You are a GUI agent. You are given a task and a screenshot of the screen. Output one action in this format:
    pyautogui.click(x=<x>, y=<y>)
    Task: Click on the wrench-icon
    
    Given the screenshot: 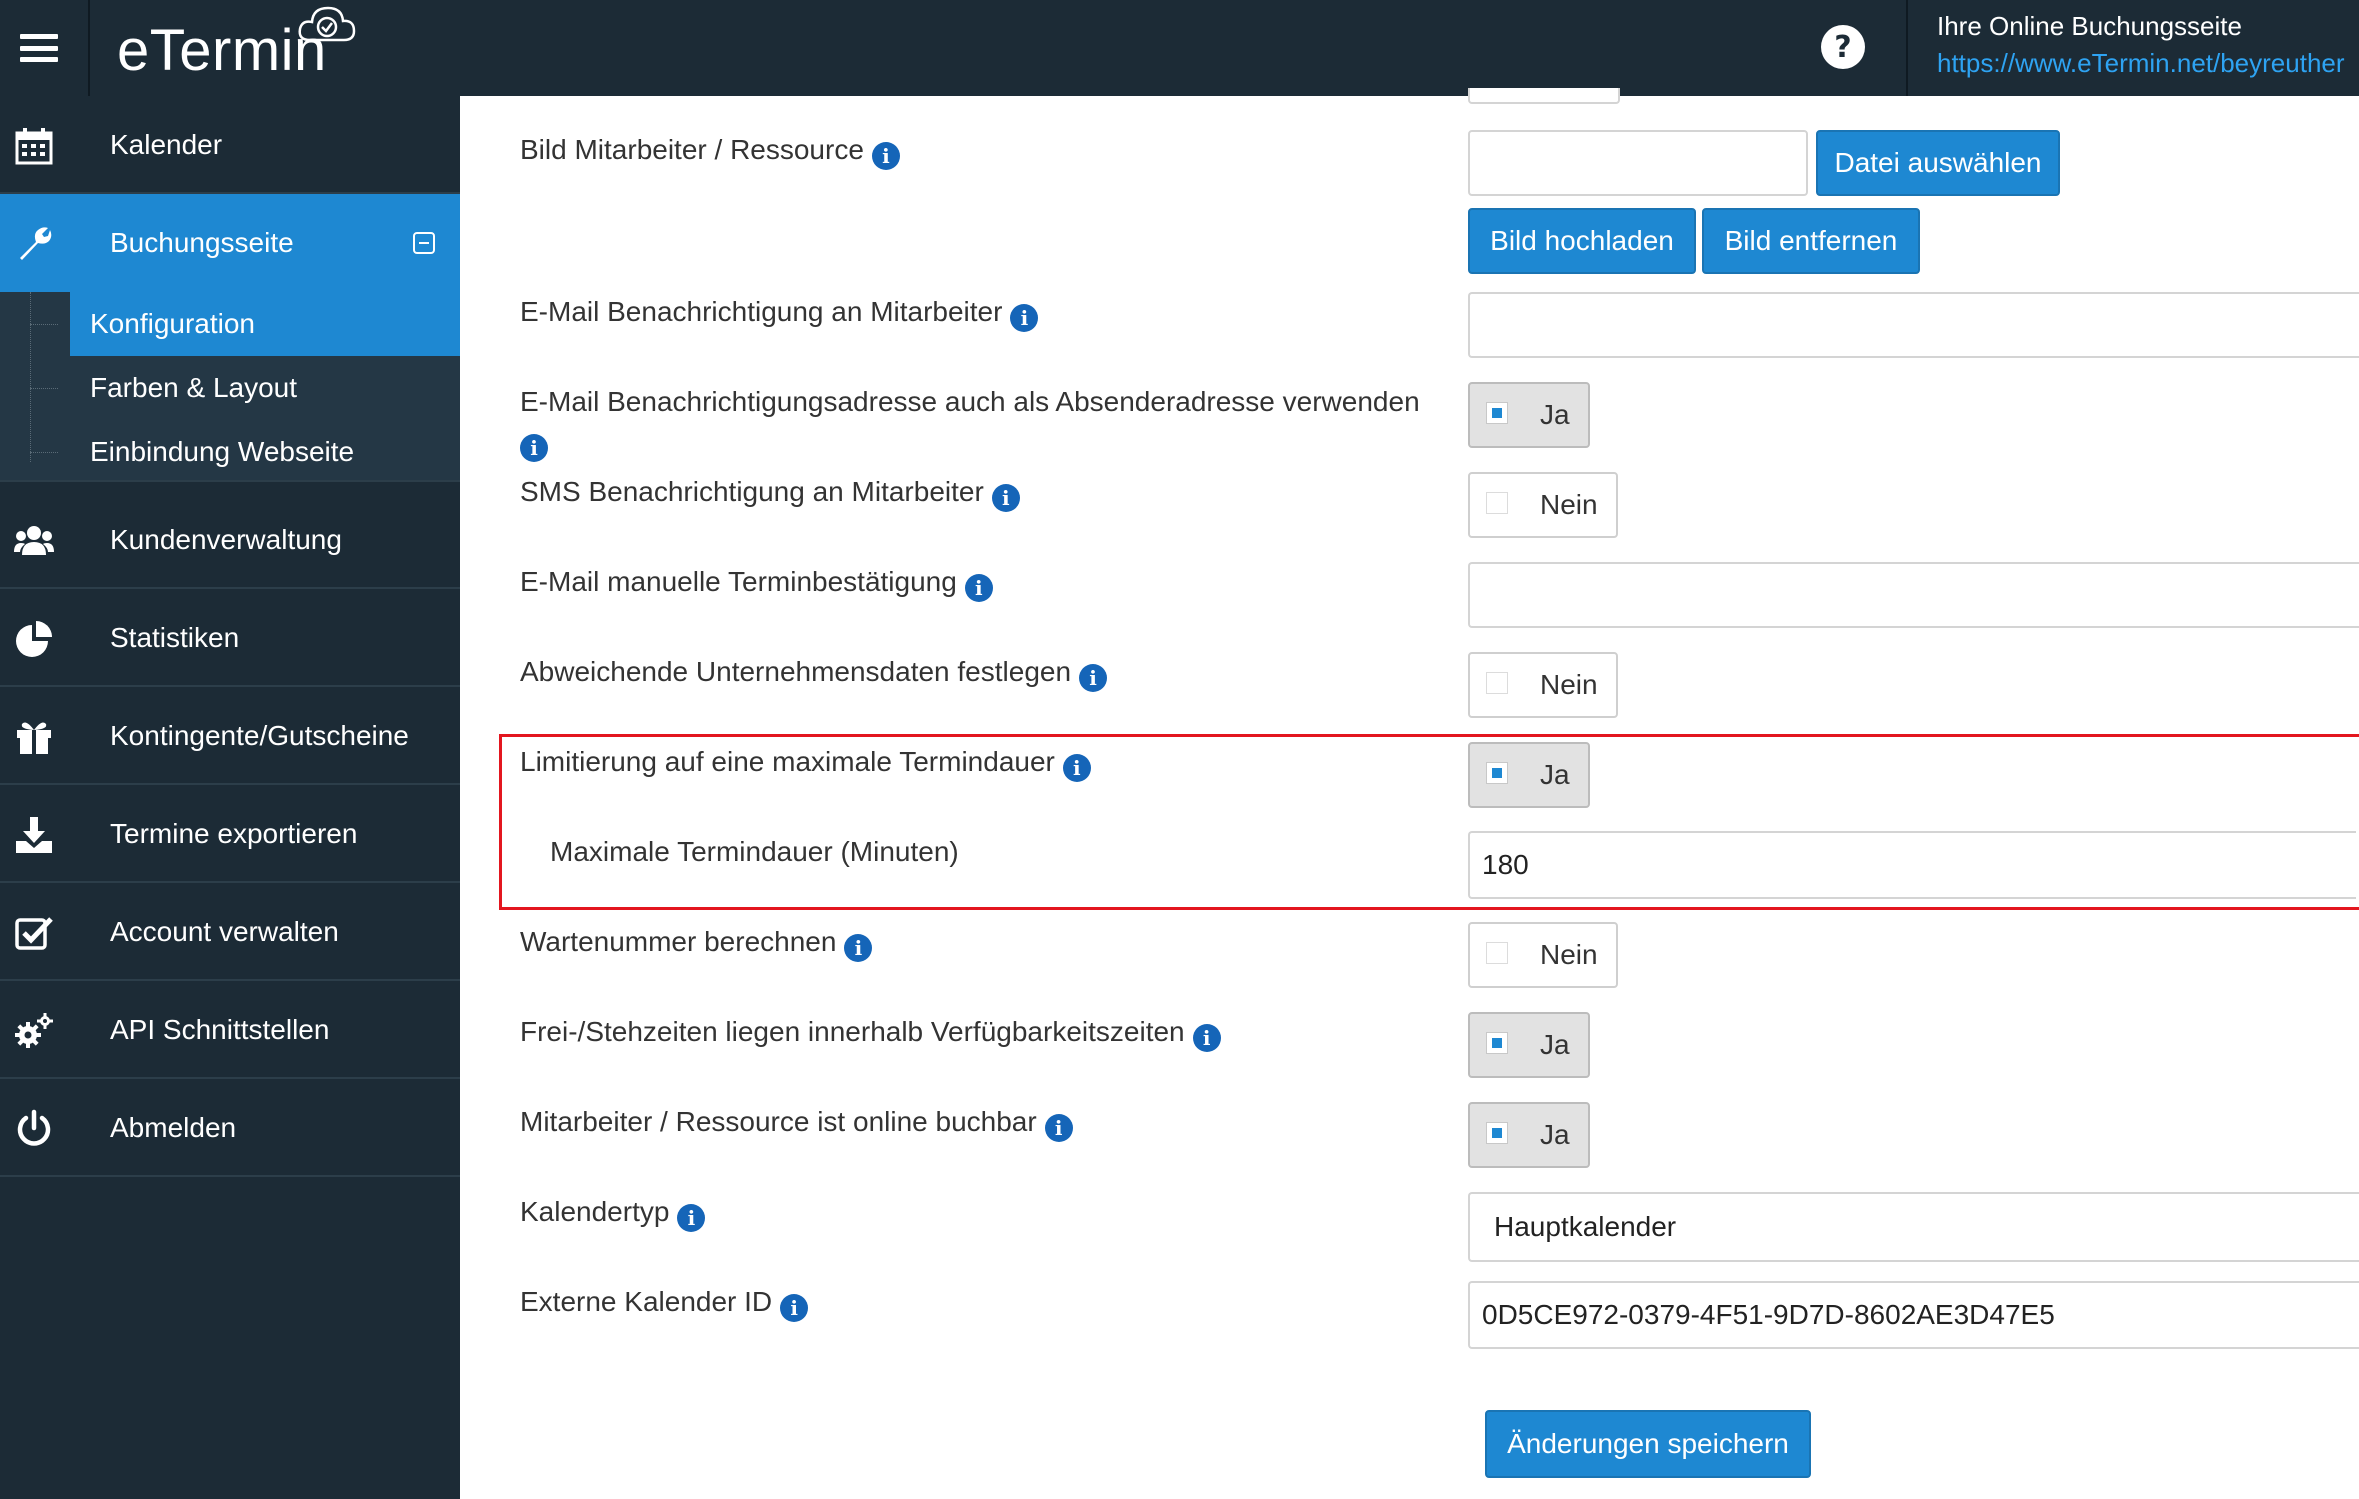 What is the action you would take?
    pyautogui.click(x=36, y=243)
    